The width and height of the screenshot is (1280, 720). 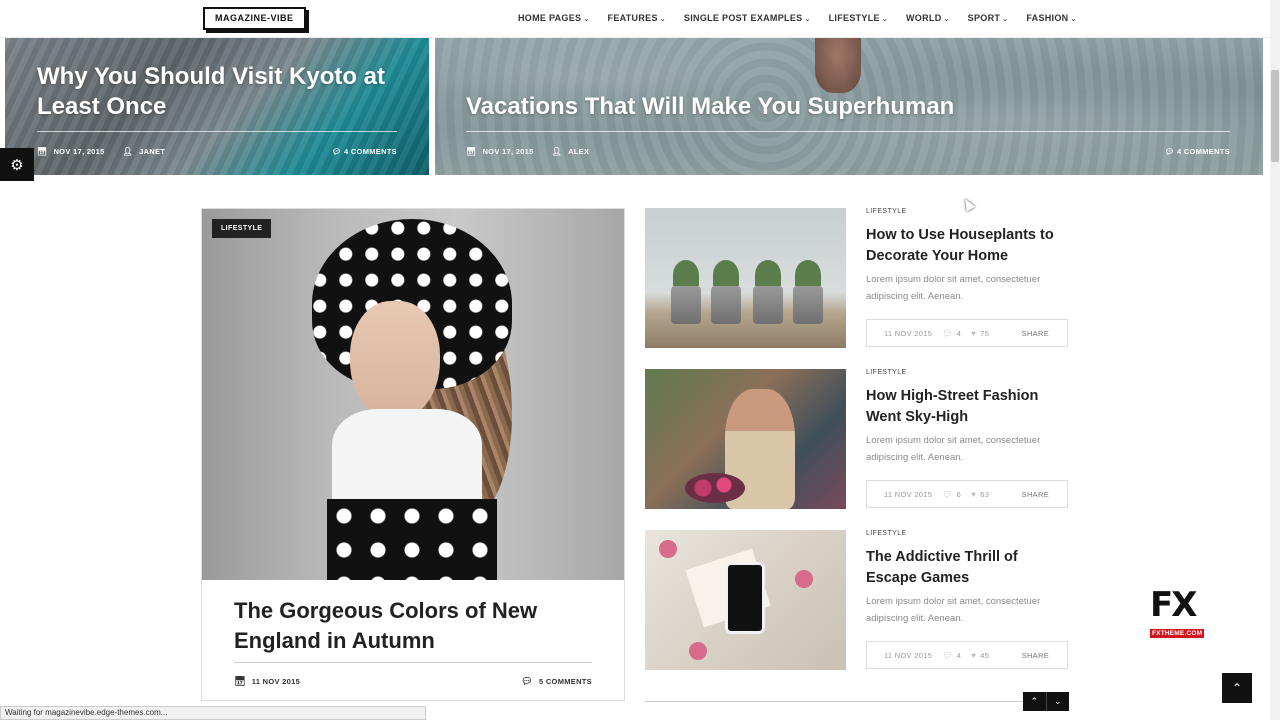 I want to click on hero-meta: 📅︎ NOV 17, 2015 👤︎ JANET, so click(x=101, y=151).